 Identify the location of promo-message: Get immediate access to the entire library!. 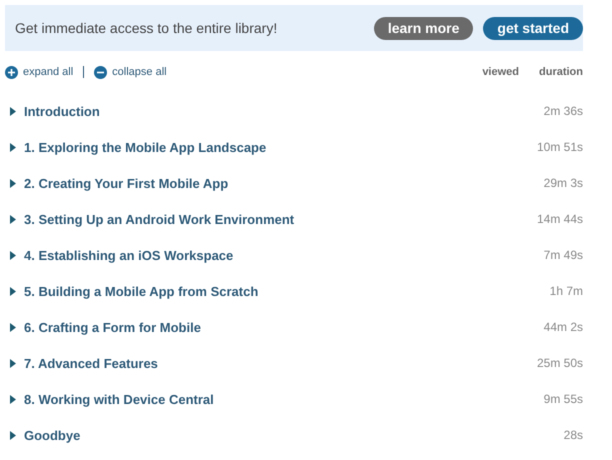
(146, 28).